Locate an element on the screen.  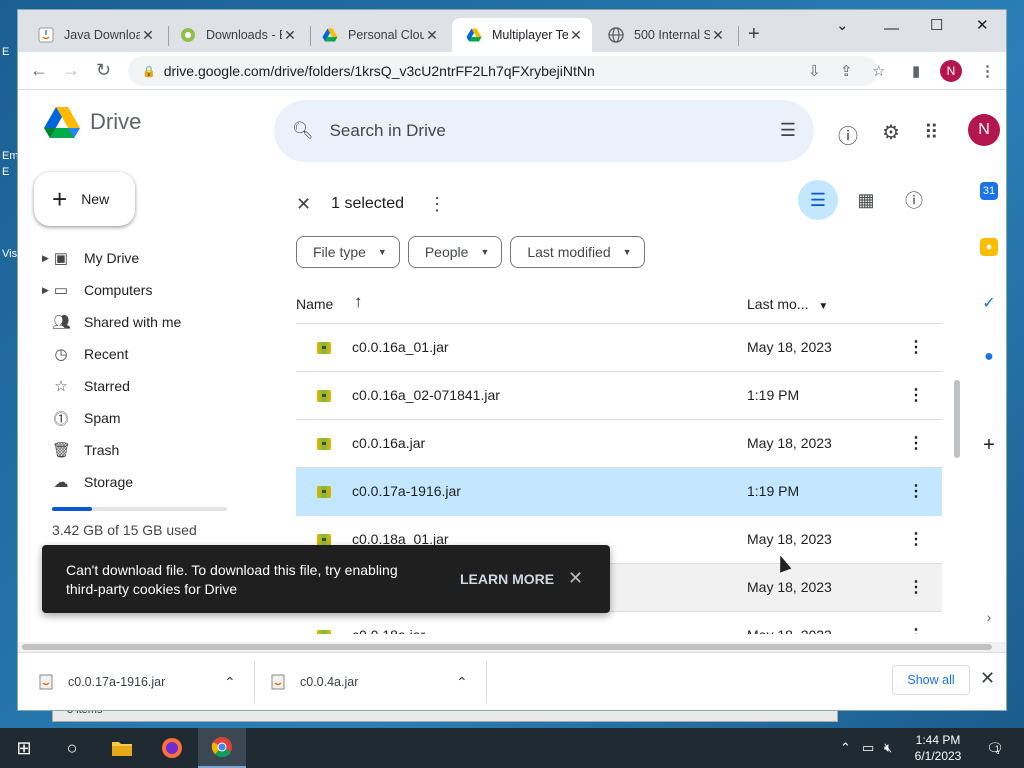
download-item: c0.0.4a.jar ⌃ is located at coordinates (375, 682).